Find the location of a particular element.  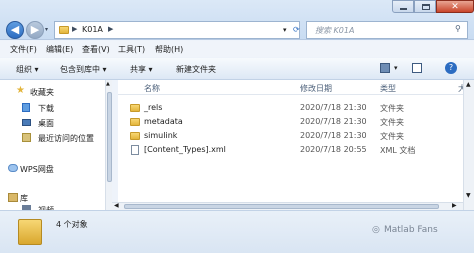

back-arrow-icon: ◀ is located at coordinates (15, 29).